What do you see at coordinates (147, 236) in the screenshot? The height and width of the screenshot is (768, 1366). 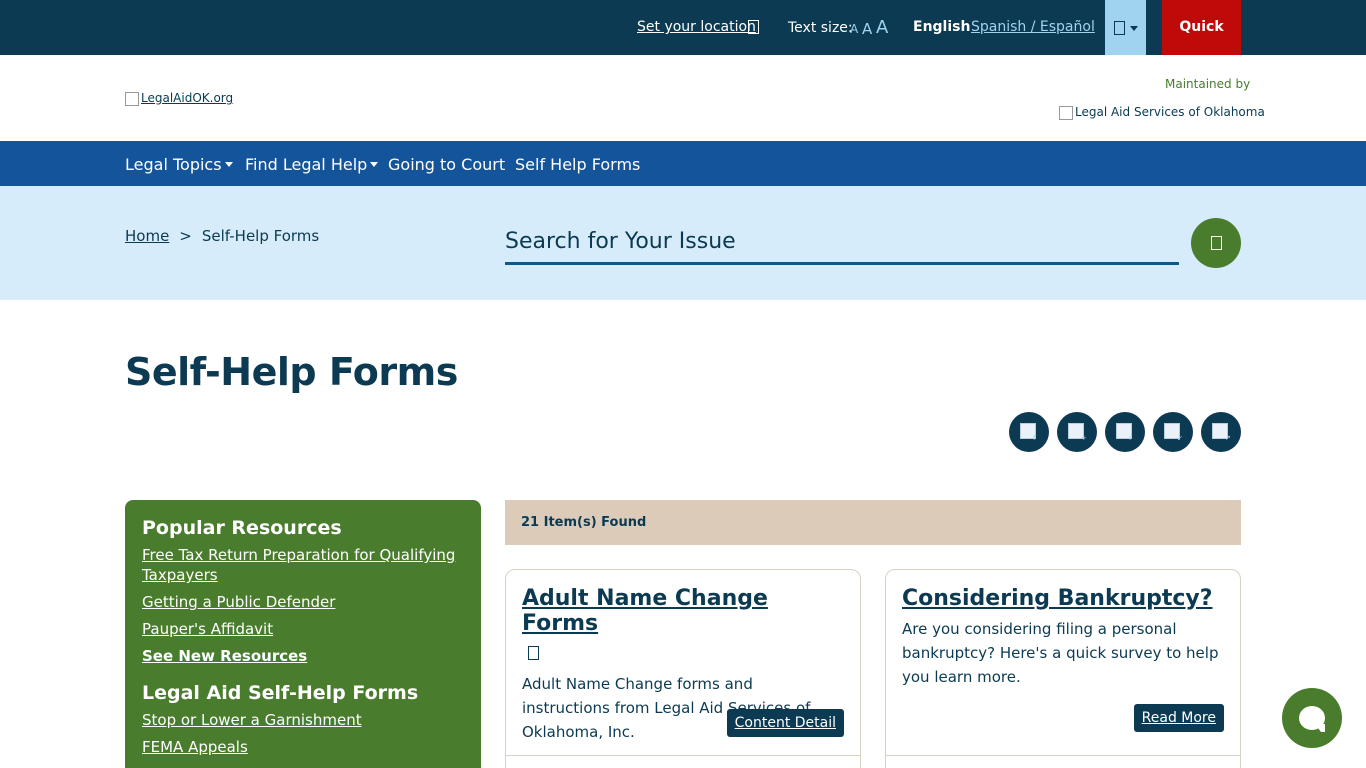 I see `breadcrumb-home-link: Home` at bounding box center [147, 236].